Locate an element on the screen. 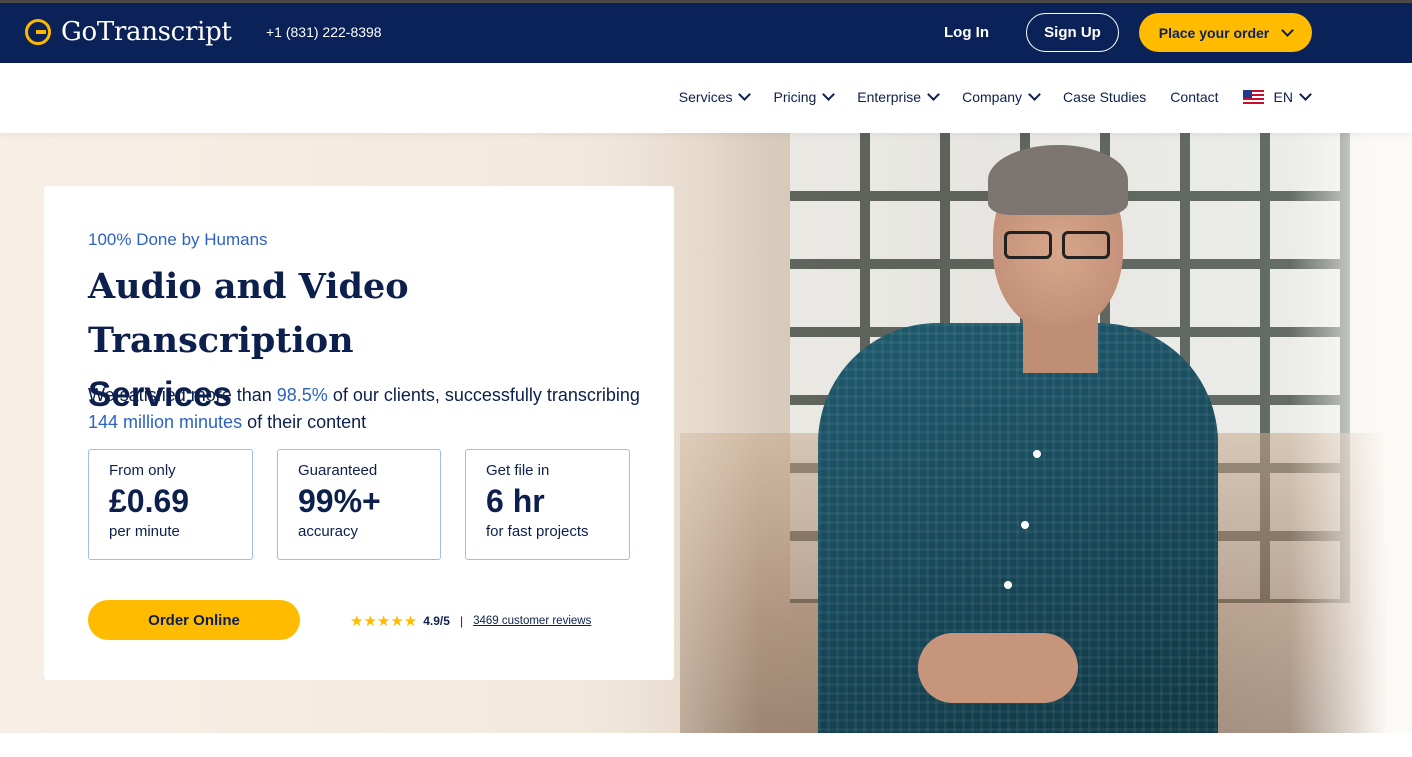  stat-price: From only £0.69 per minute is located at coordinates (170, 504).